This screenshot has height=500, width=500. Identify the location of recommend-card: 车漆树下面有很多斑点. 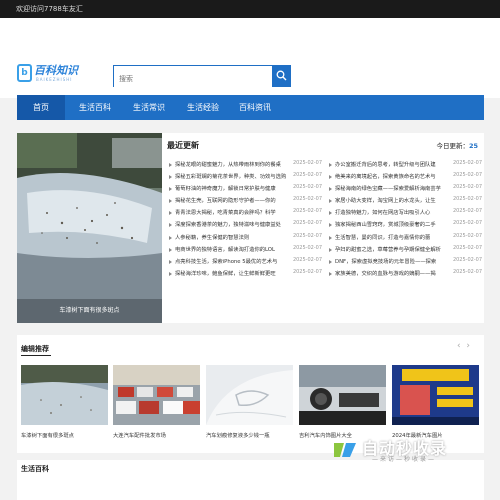
(64, 402).